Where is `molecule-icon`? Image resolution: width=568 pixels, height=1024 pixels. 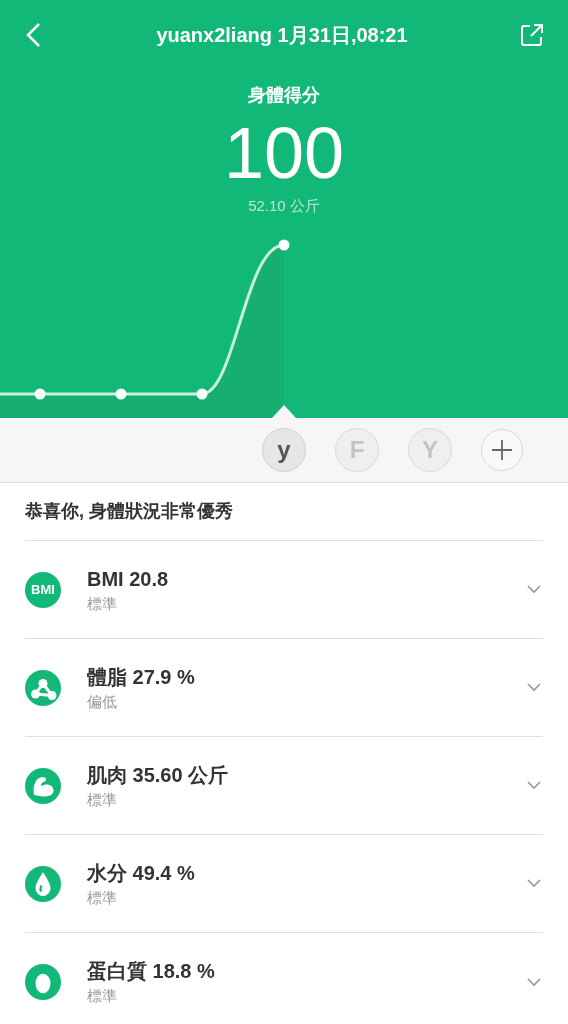
molecule-icon is located at coordinates (43, 687).